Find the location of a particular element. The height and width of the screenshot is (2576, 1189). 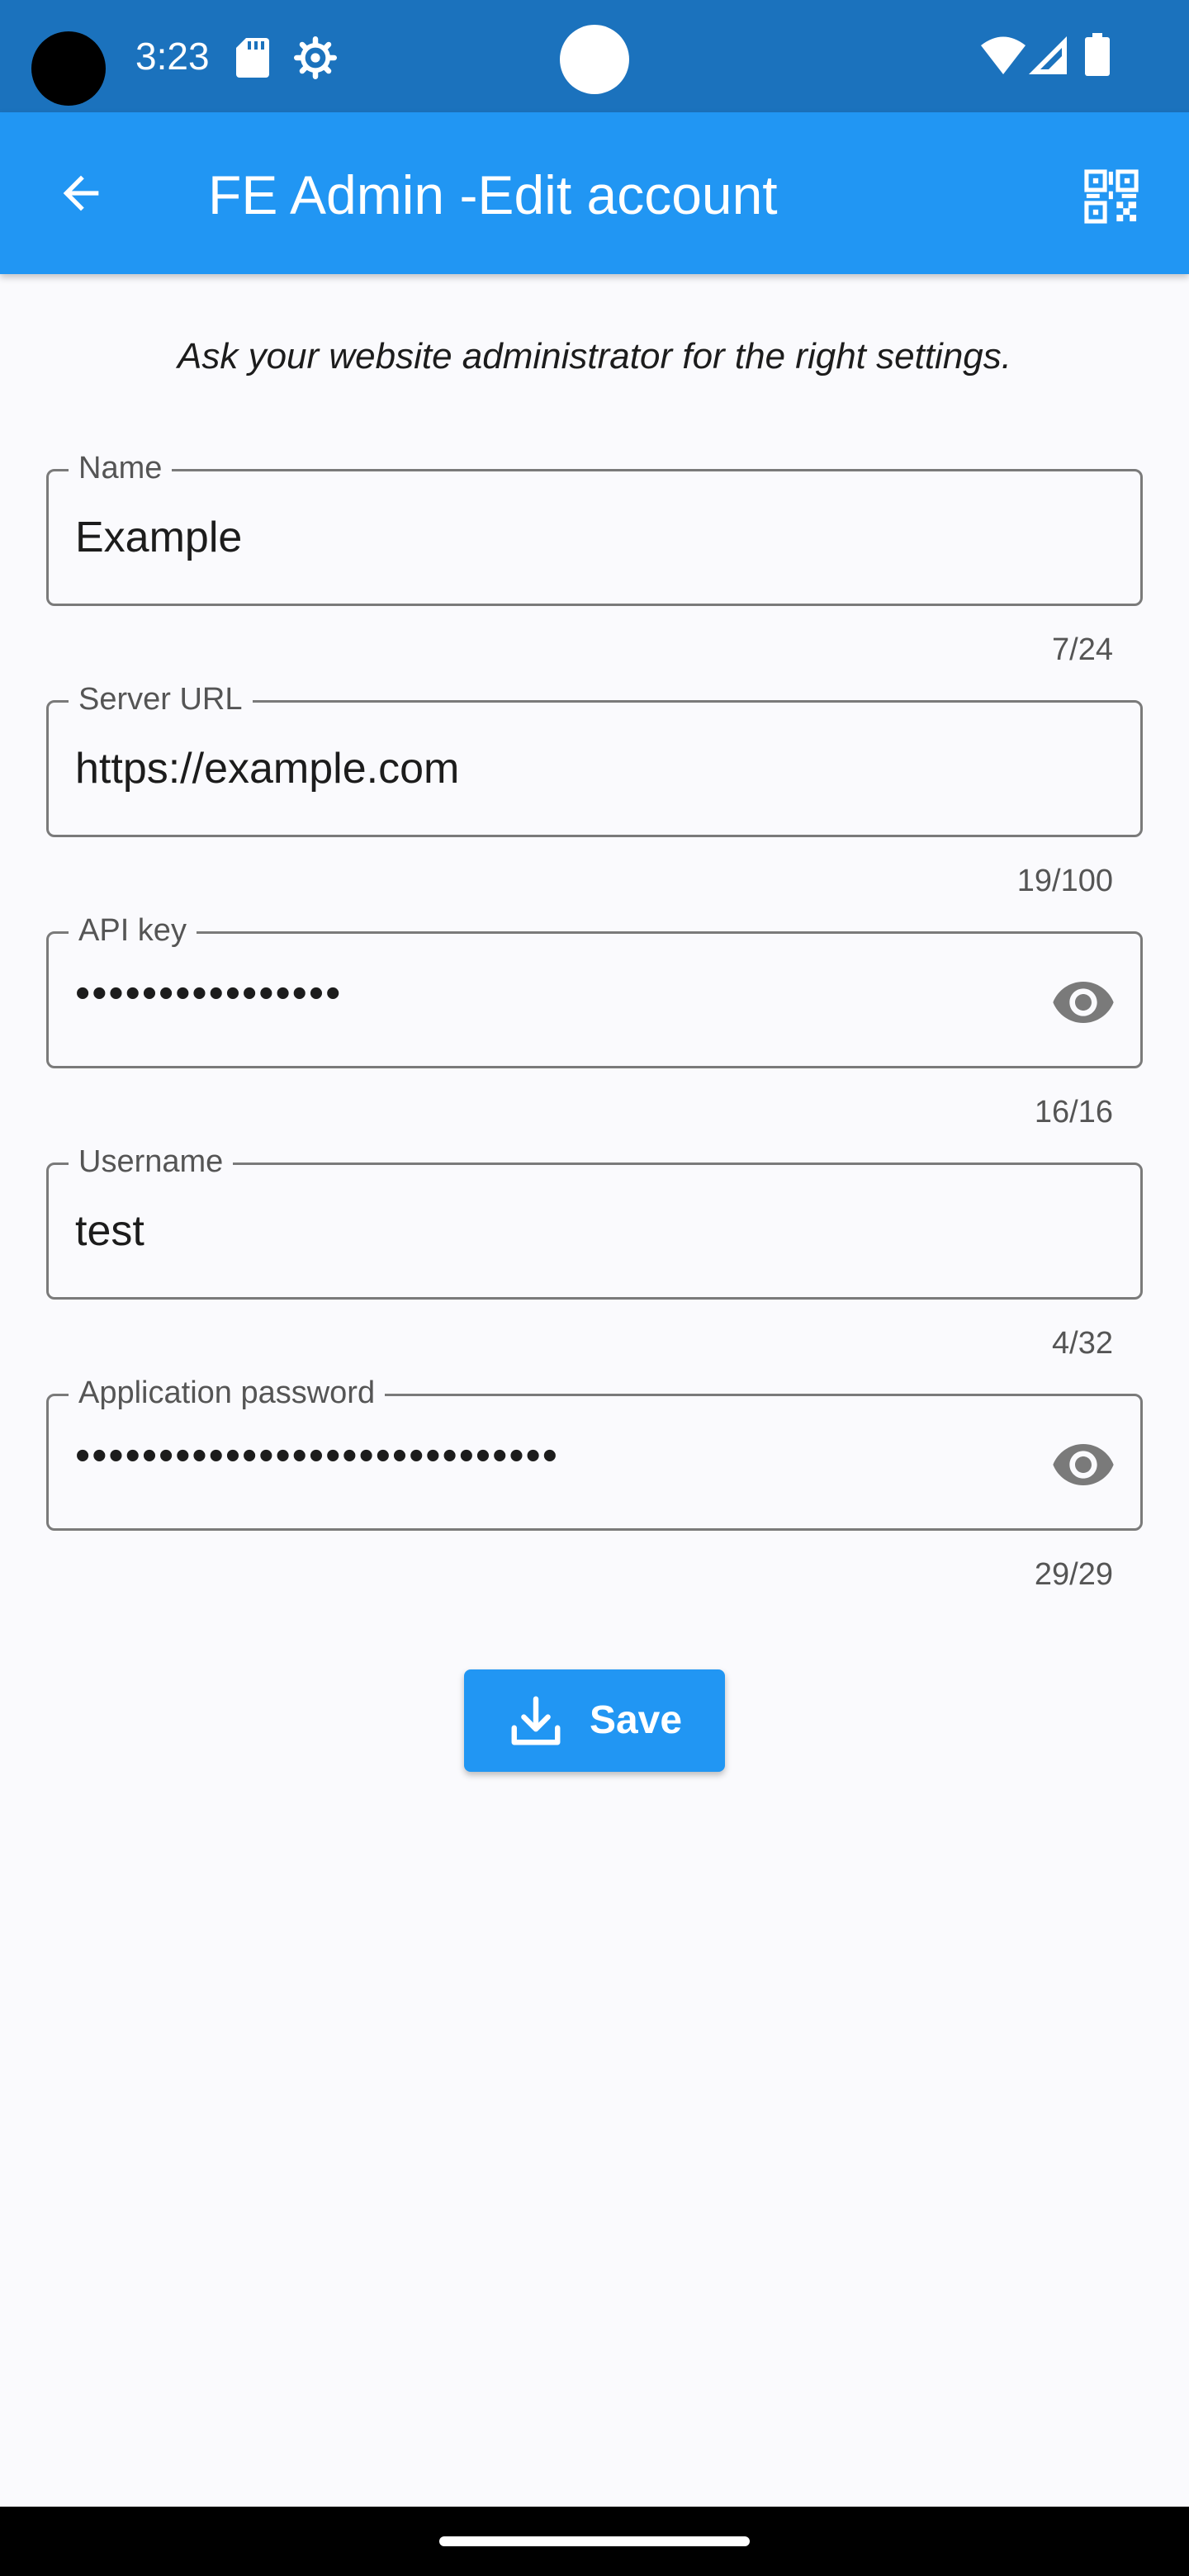

page-title: FE Admin -Edit account is located at coordinates (493, 194).